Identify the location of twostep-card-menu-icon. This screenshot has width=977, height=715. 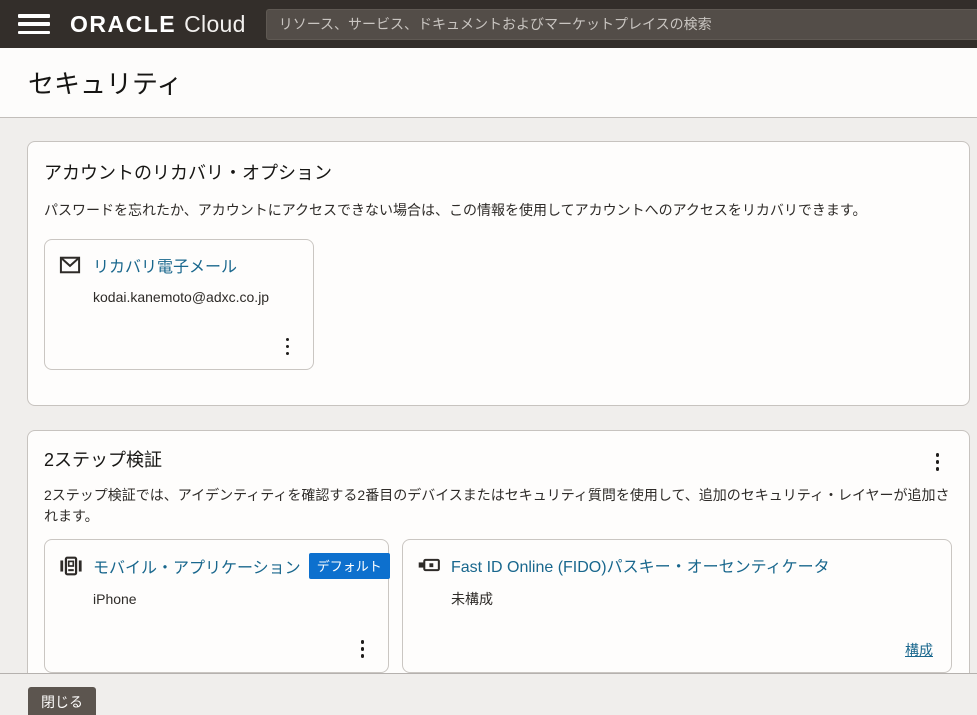
(938, 462).